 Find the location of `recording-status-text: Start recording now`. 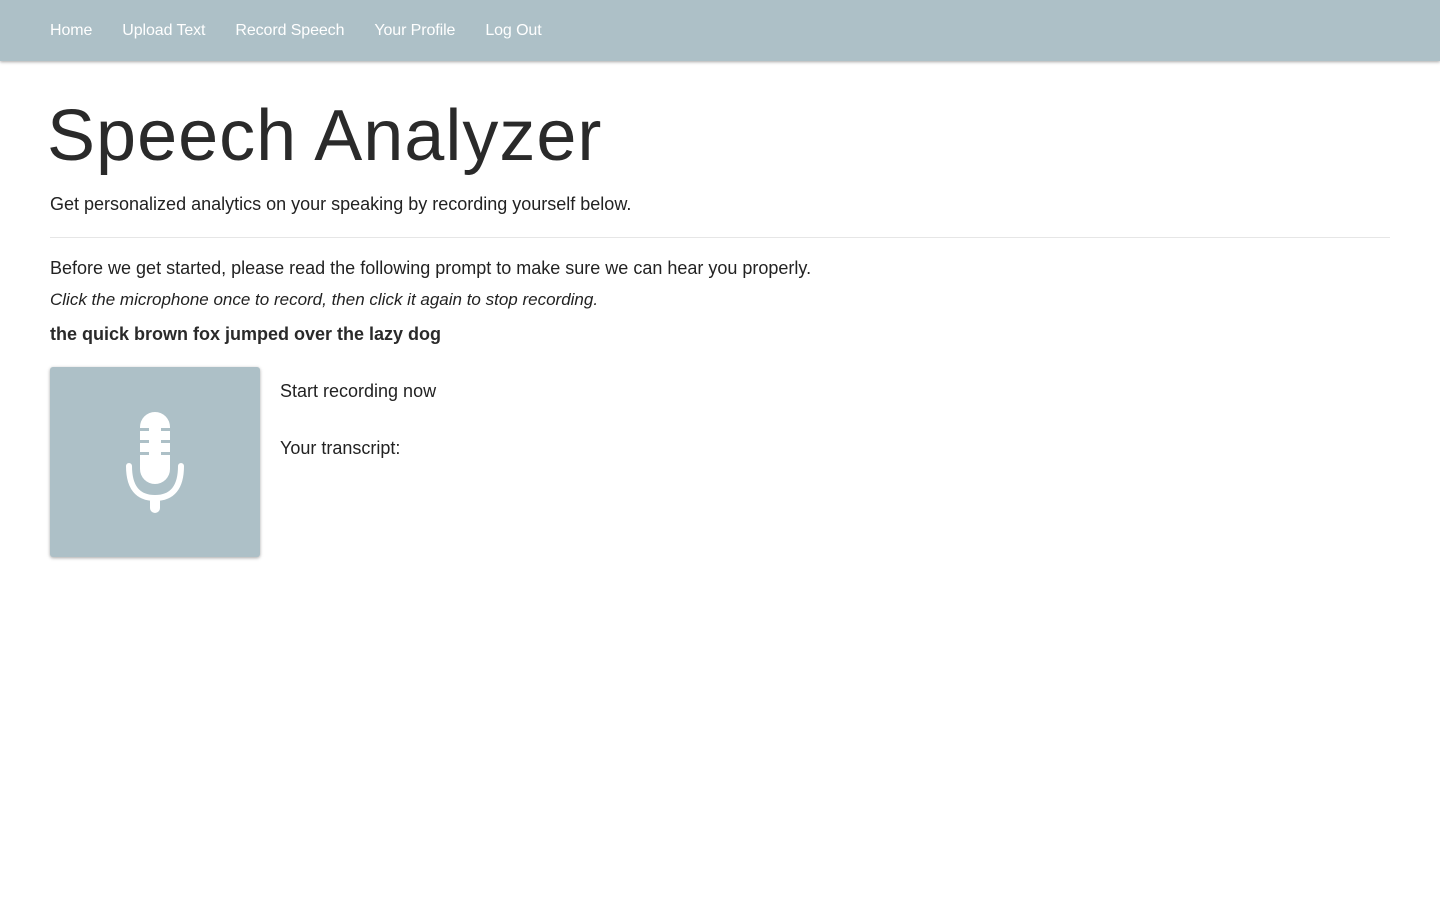

recording-status-text: Start recording now is located at coordinates (358, 391).